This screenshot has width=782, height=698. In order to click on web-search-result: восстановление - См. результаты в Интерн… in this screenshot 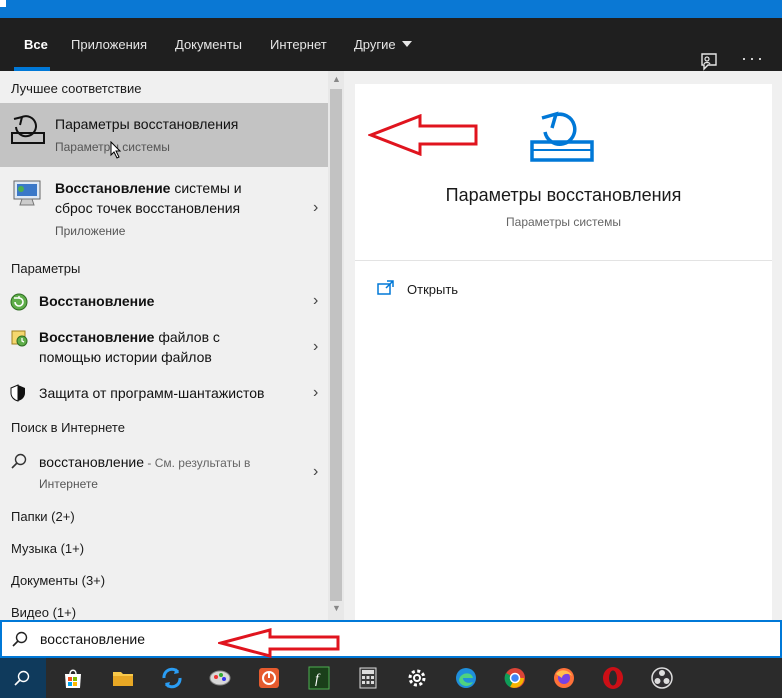, I will do `click(164, 471)`.